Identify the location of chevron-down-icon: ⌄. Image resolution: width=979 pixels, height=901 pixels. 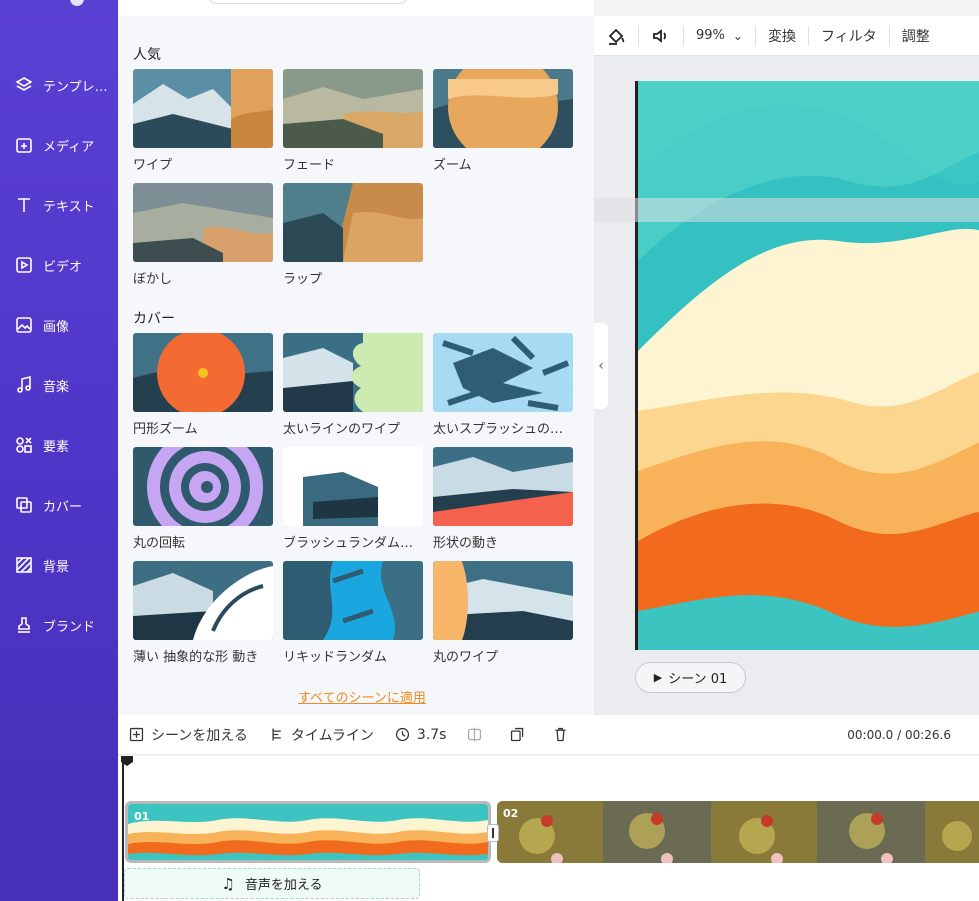
(737, 35).